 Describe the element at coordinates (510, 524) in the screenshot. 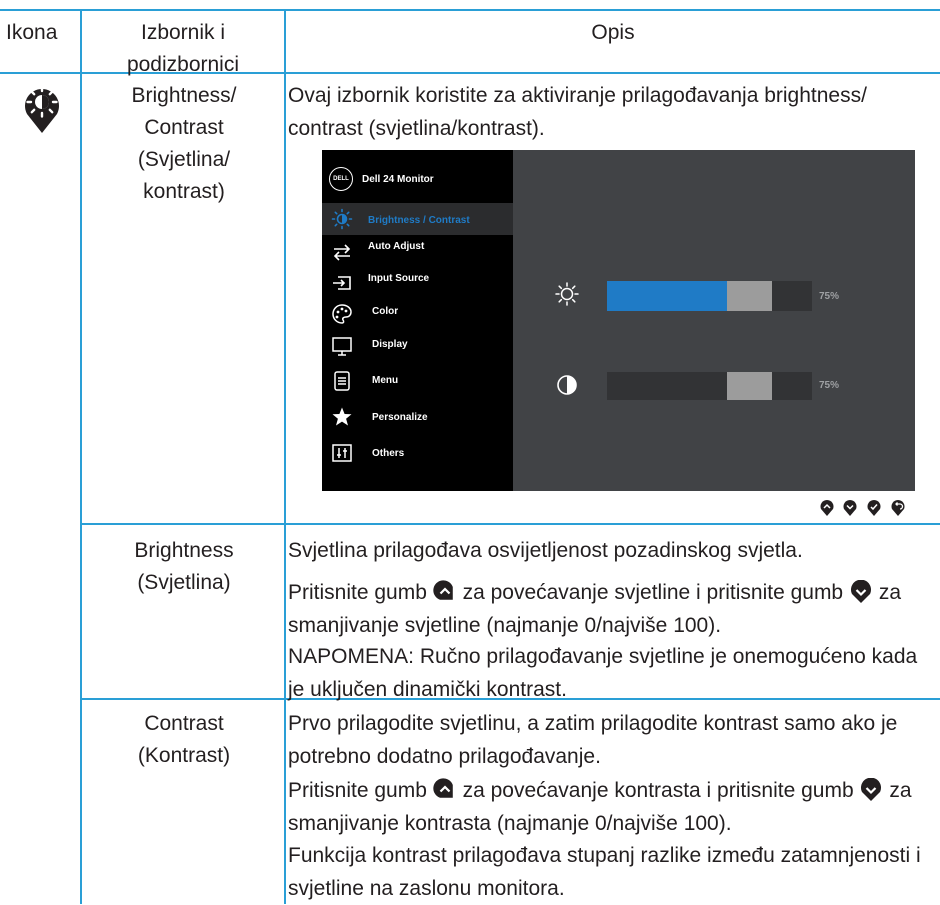

I see `row1-bottom-border` at that location.